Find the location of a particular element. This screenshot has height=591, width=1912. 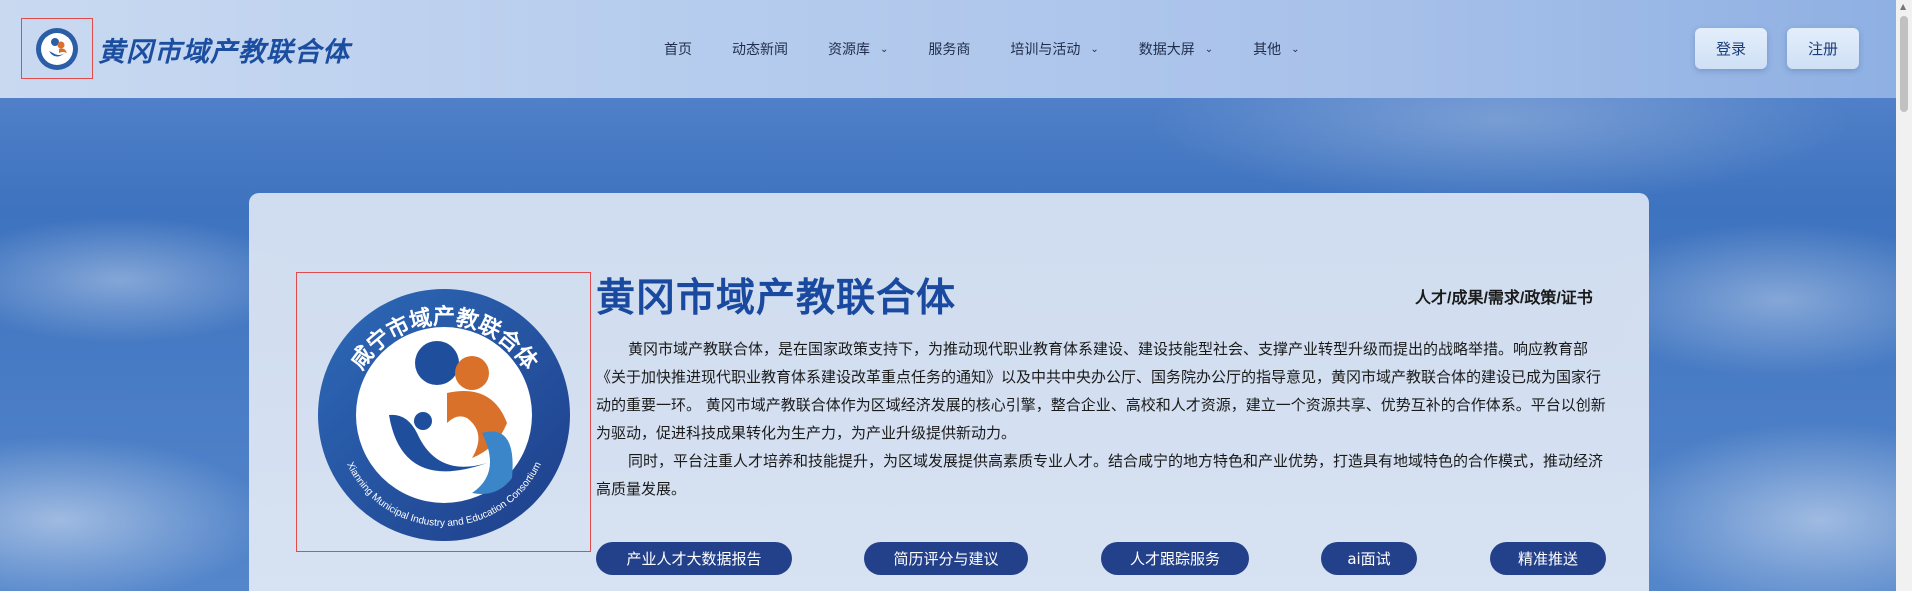

nav-label: 其他 is located at coordinates (1267, 49).